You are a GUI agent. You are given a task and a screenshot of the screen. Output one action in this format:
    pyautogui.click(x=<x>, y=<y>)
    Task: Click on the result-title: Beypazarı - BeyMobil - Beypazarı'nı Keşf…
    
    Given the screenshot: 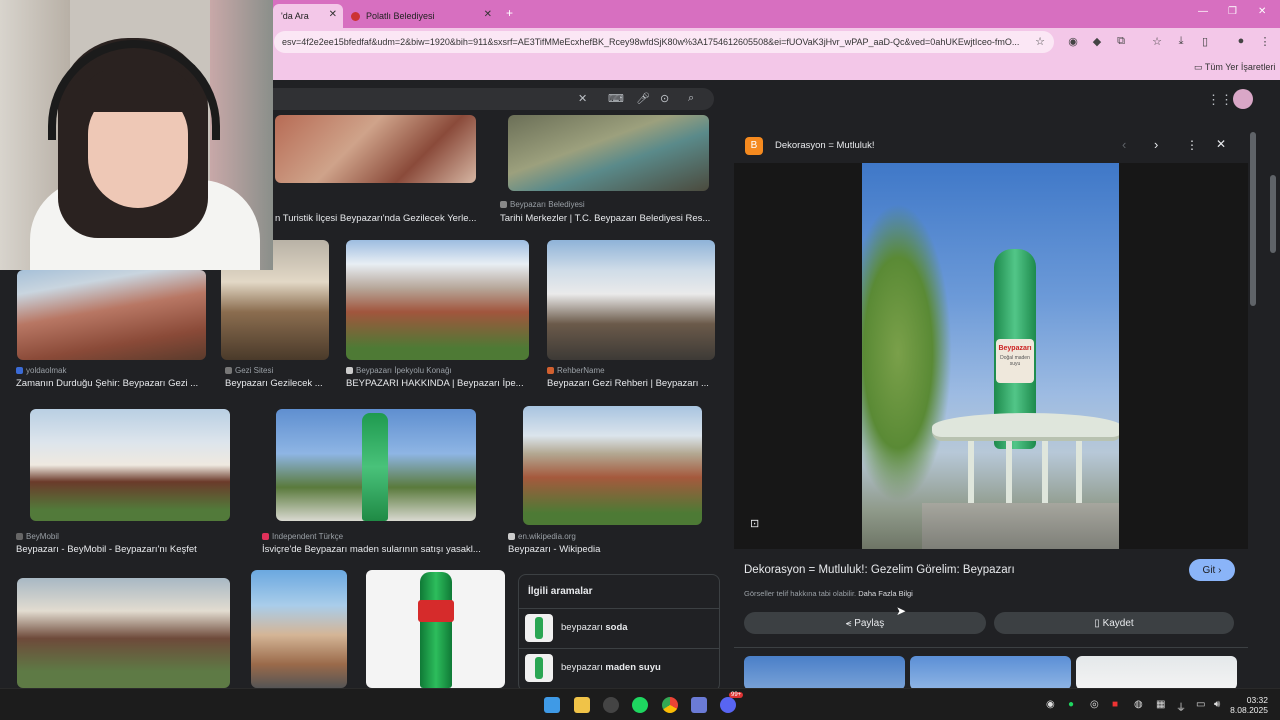 What is the action you would take?
    pyautogui.click(x=131, y=549)
    